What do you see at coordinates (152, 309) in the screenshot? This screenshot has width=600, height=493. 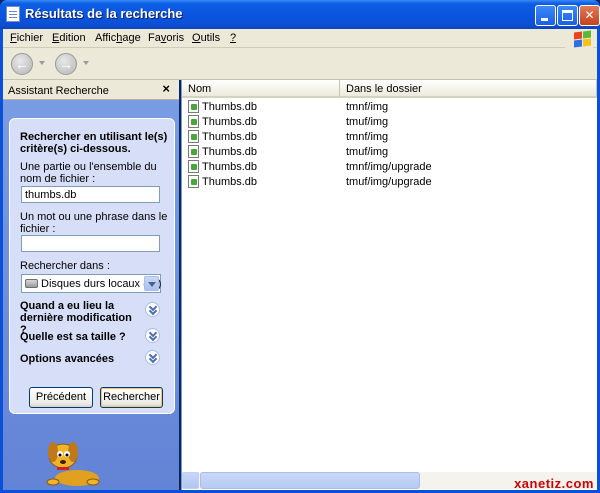 I see `expand-modified-icon` at bounding box center [152, 309].